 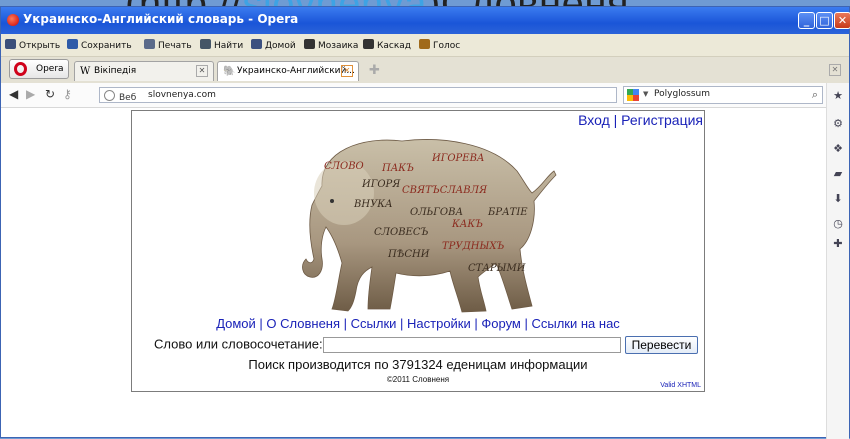 I want to click on home-label: Домой, so click(x=280, y=46).